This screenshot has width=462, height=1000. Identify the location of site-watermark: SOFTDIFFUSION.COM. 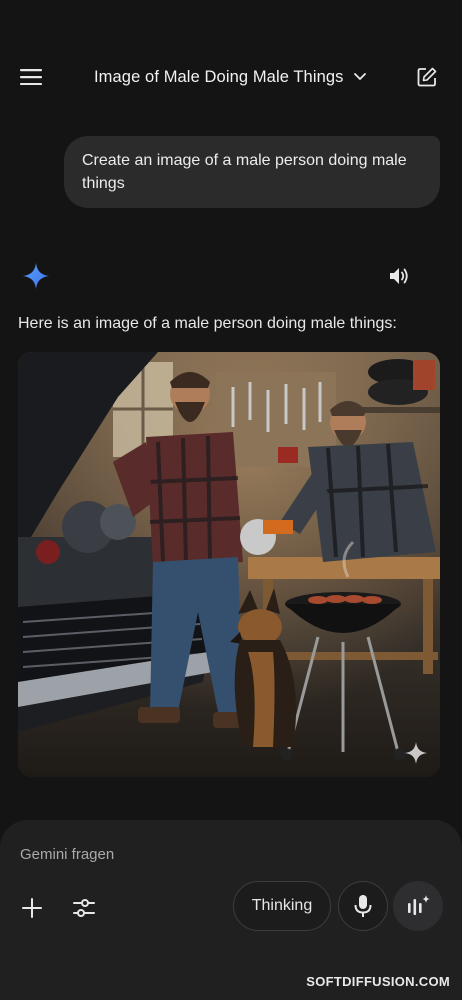
(378, 981).